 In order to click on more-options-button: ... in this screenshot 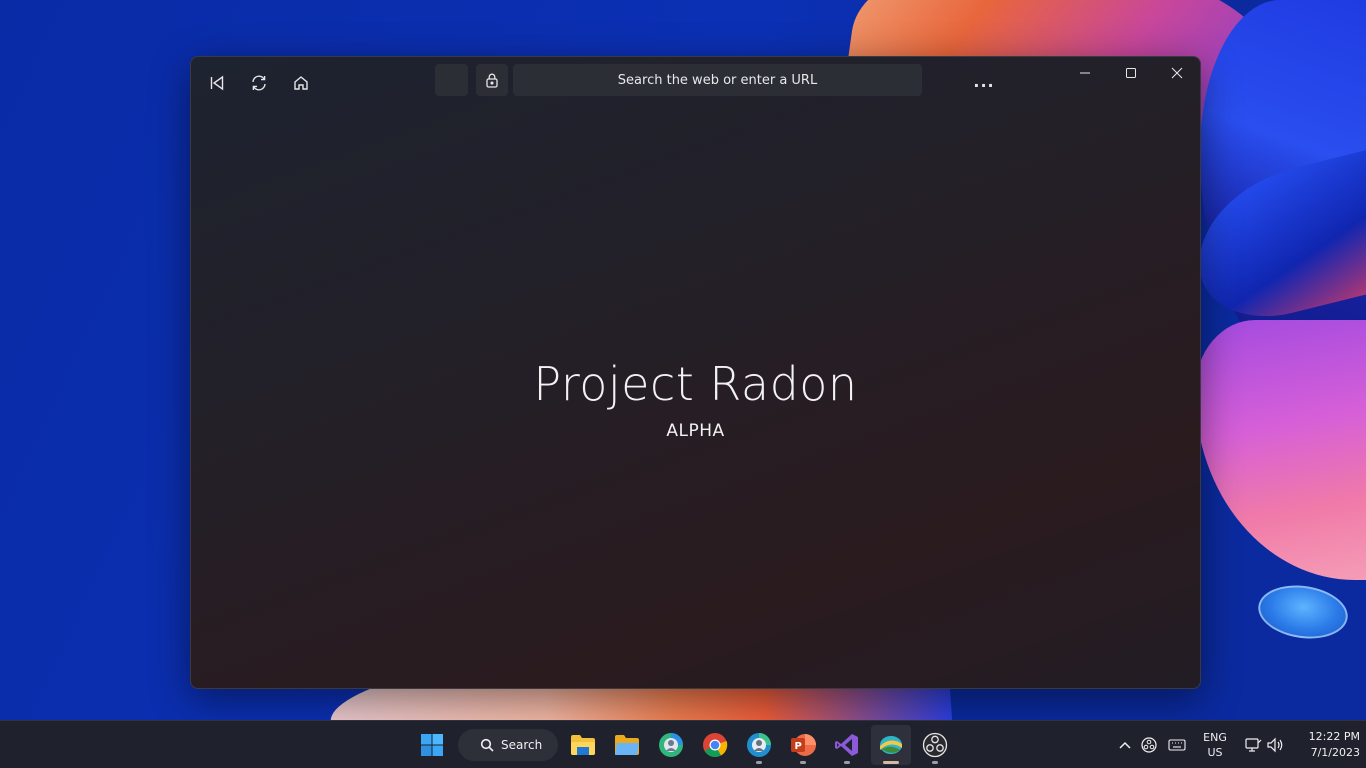, I will do `click(984, 81)`.